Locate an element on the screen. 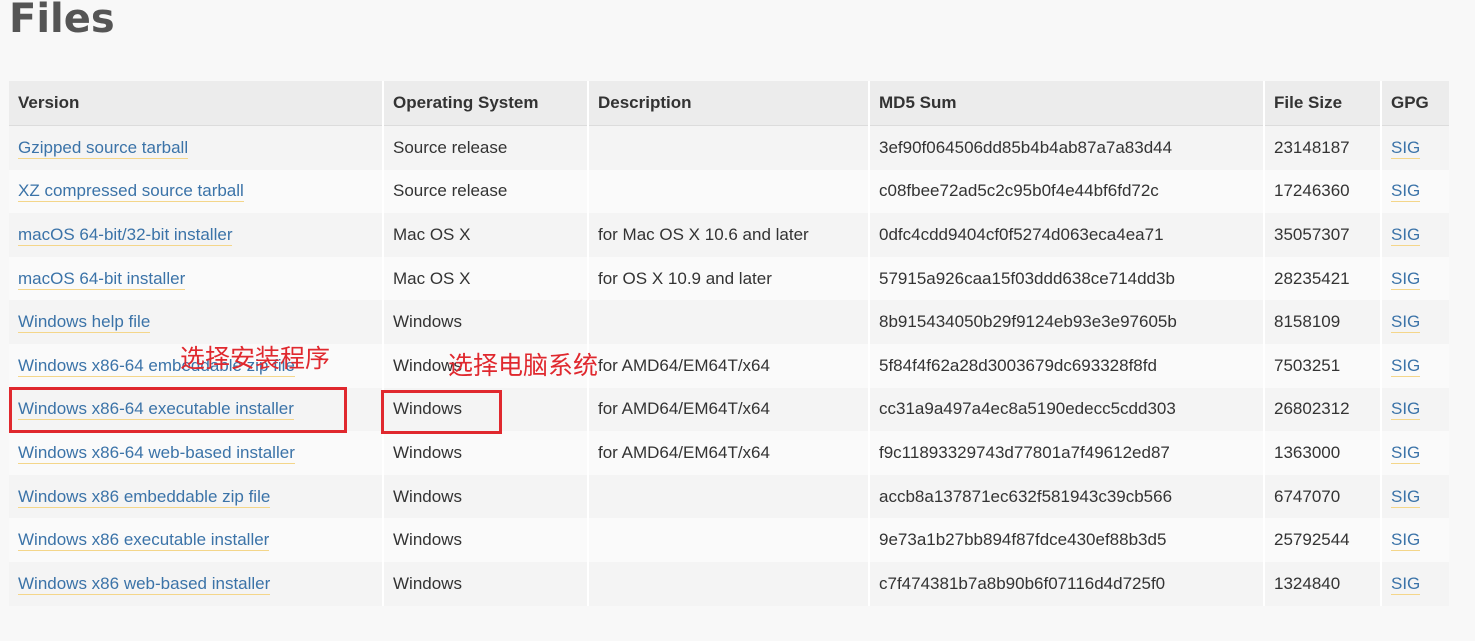  md5-cell: c08fbee72ad5c2c95b0f4e44bf6fd72c is located at coordinates (1067, 191).